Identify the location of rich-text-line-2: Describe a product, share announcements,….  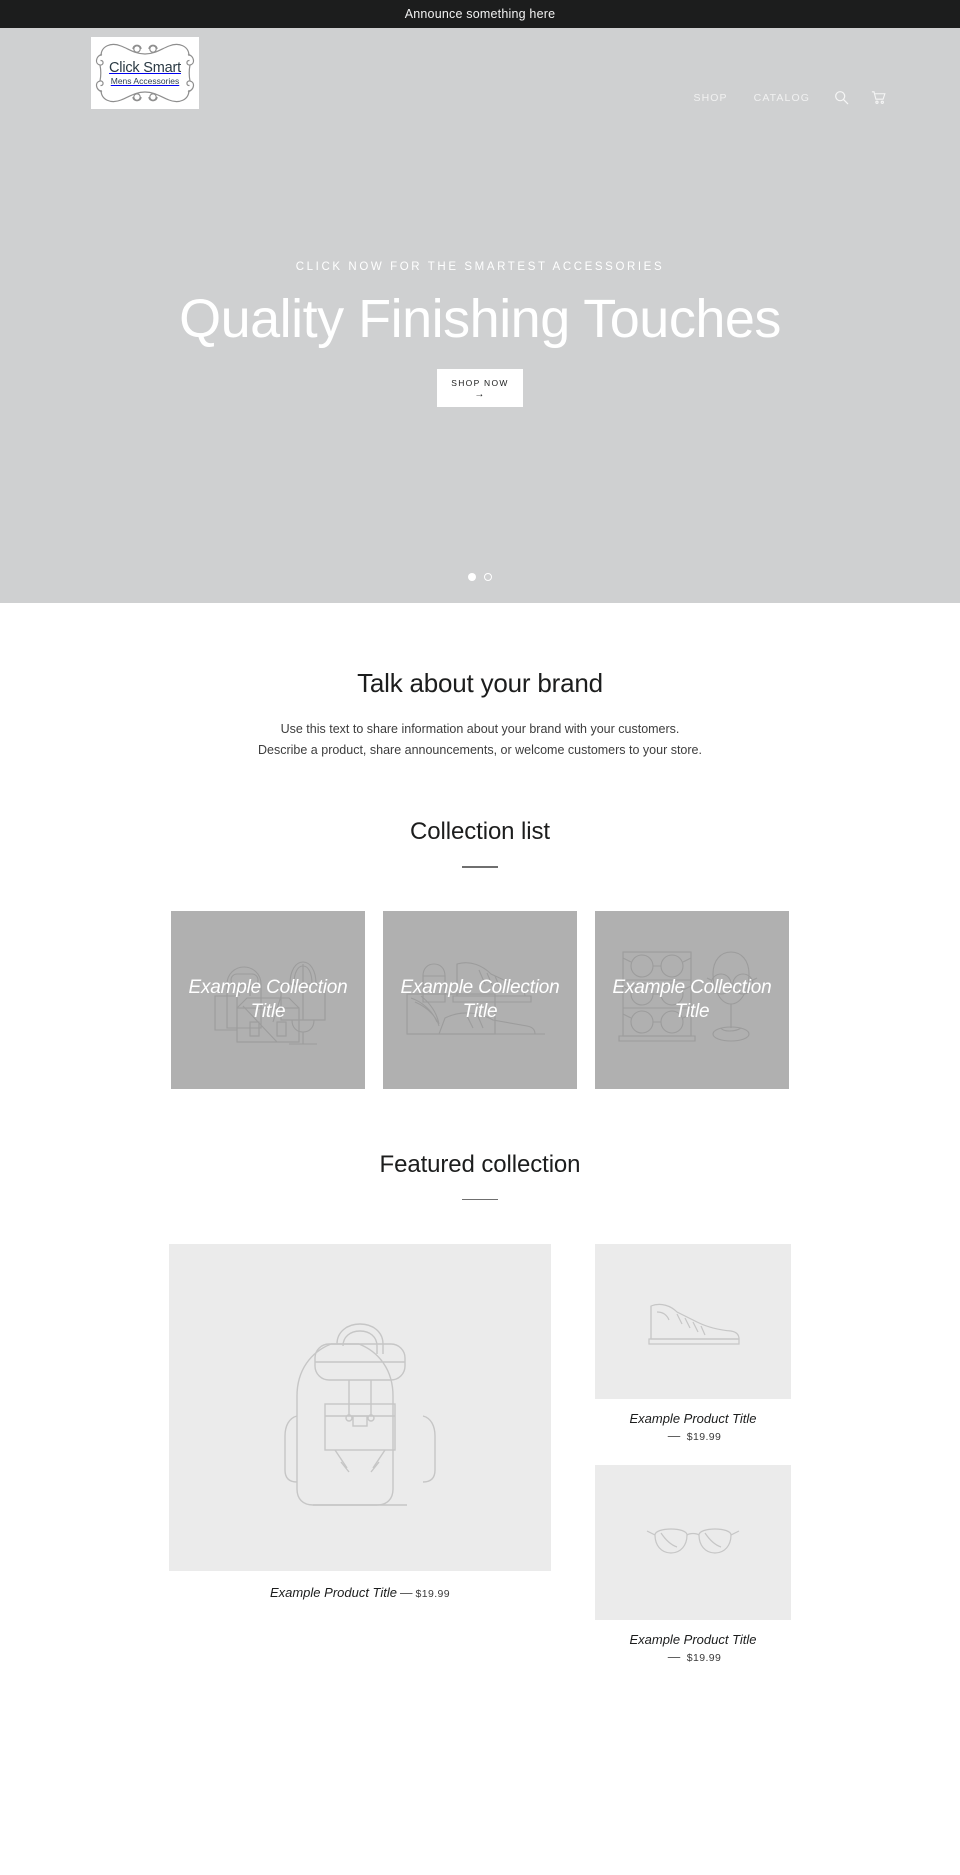
(480, 749).